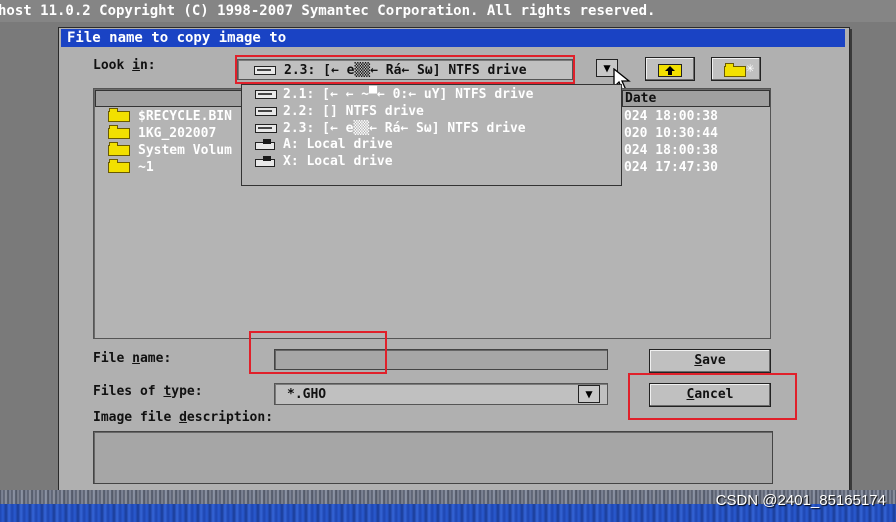 The height and width of the screenshot is (522, 896). I want to click on dropdown-item: A: Local drive, so click(324, 145).